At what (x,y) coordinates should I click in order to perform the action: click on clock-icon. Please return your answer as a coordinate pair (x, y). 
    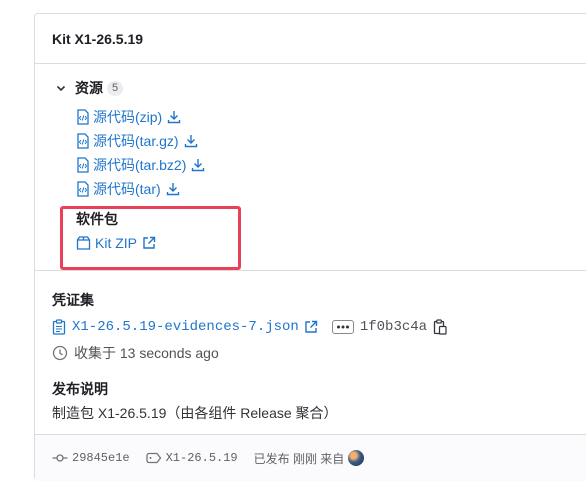
    Looking at the image, I should click on (60, 353).